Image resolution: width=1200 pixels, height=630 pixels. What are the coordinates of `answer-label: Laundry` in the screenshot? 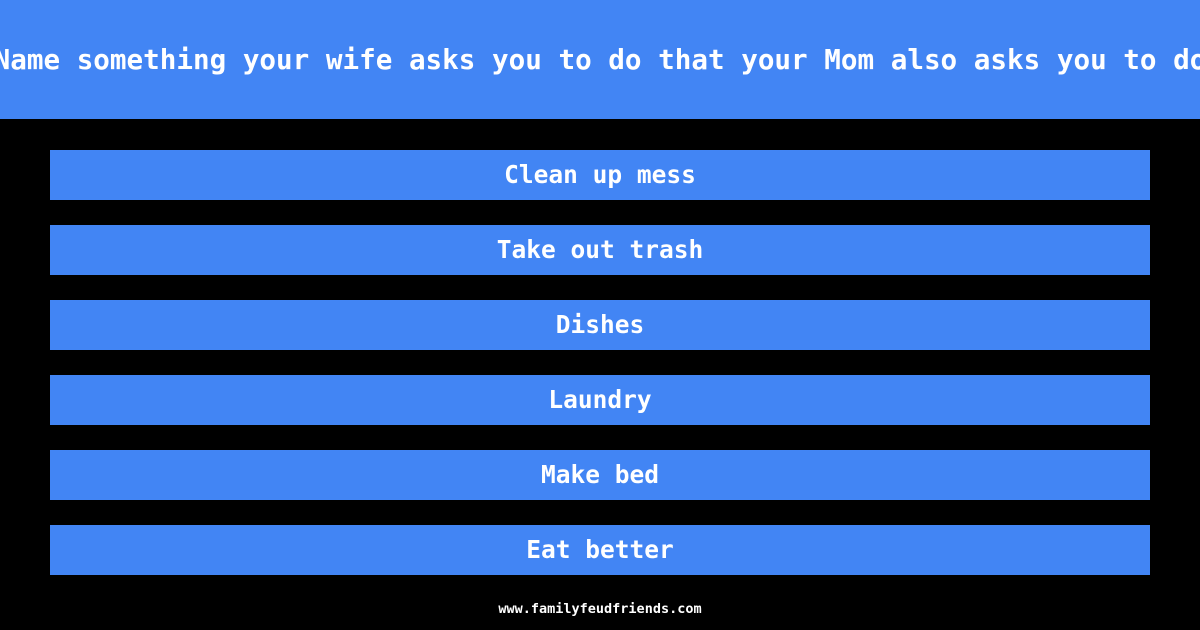 It's located at (600, 399).